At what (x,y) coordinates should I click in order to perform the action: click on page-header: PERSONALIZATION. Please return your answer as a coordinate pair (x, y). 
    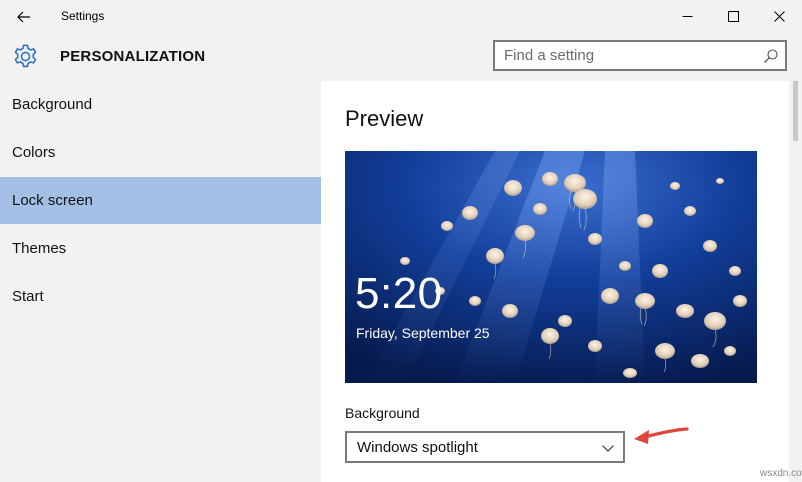
    Looking at the image, I should click on (401, 57).